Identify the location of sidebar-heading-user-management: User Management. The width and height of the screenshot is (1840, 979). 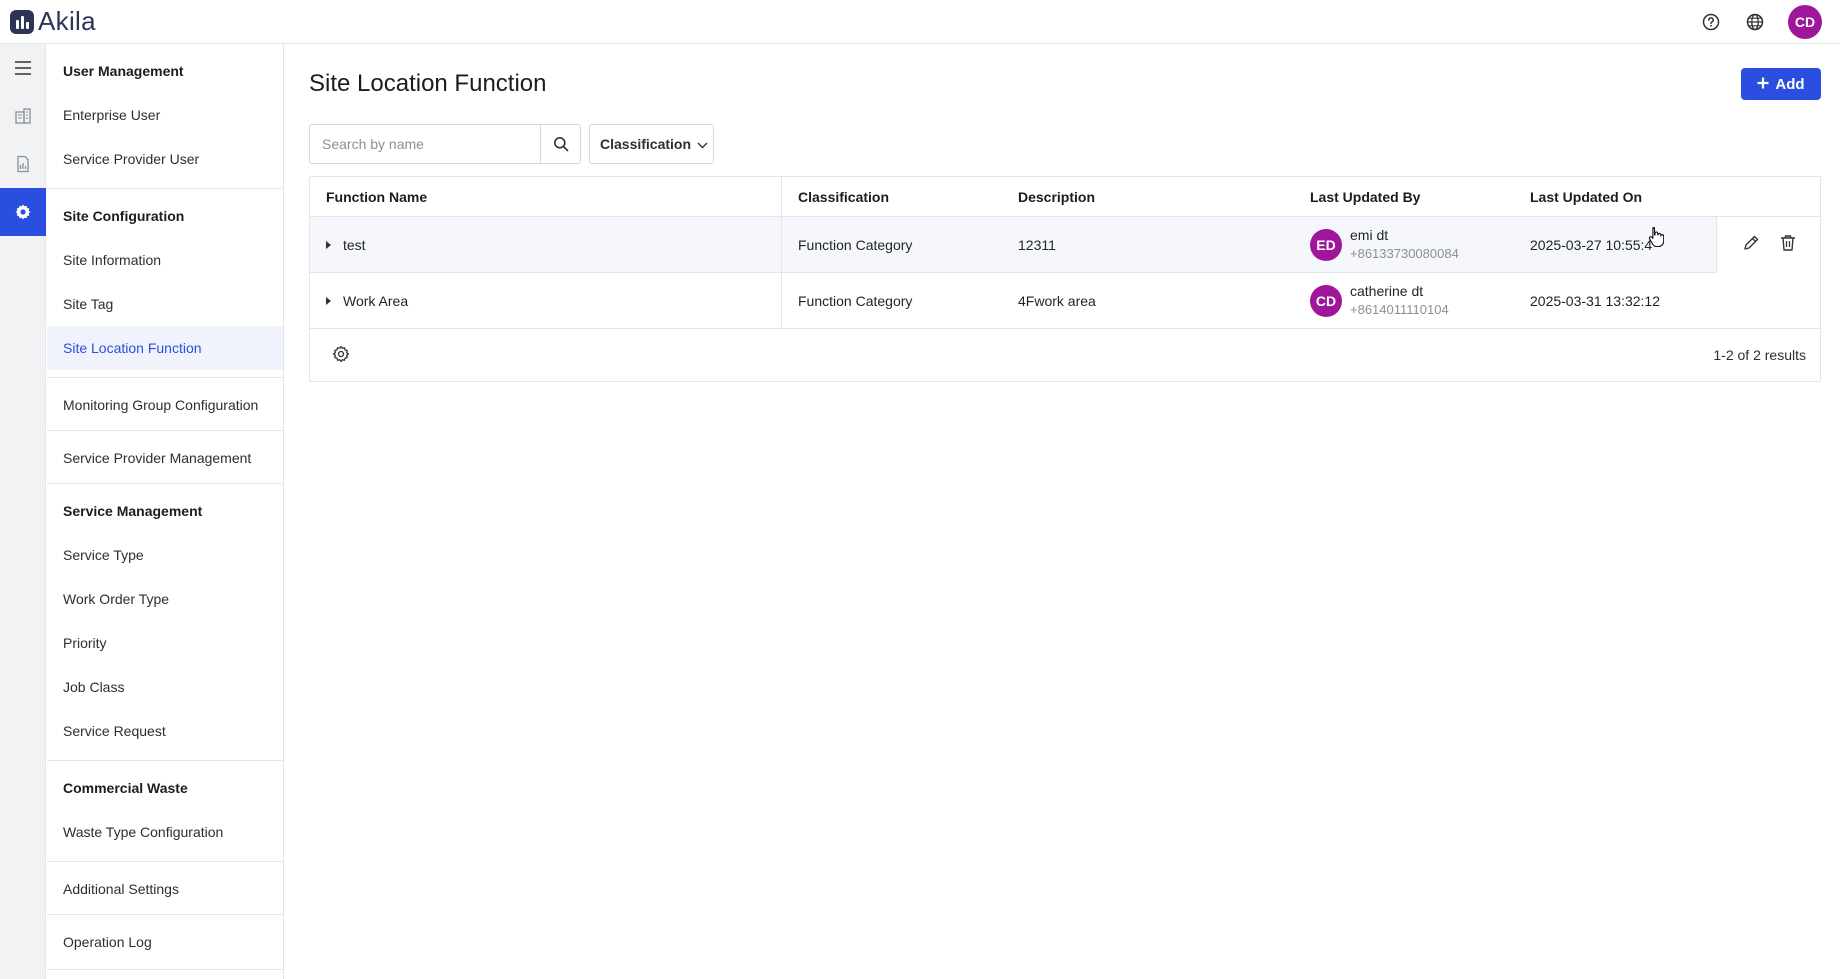
(123, 71).